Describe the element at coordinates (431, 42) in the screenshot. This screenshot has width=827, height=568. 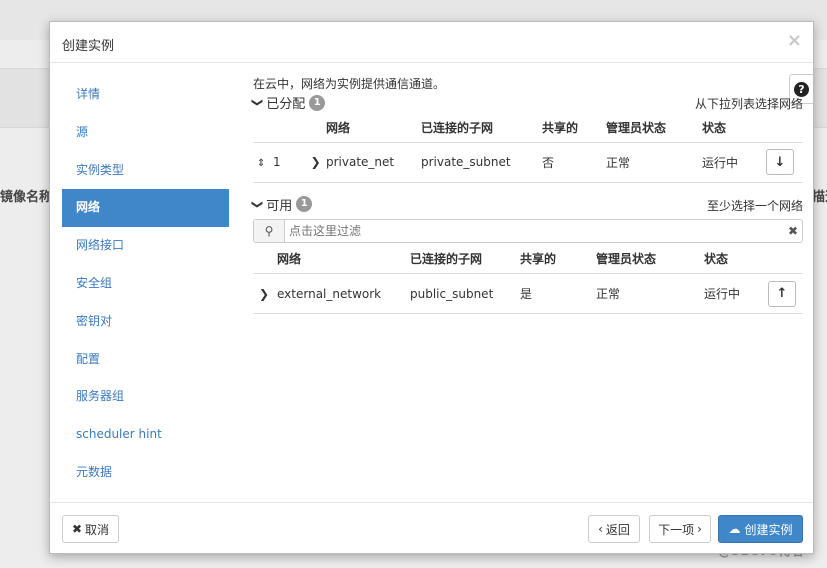
I see `modal-header: 创建实例 ×` at that location.